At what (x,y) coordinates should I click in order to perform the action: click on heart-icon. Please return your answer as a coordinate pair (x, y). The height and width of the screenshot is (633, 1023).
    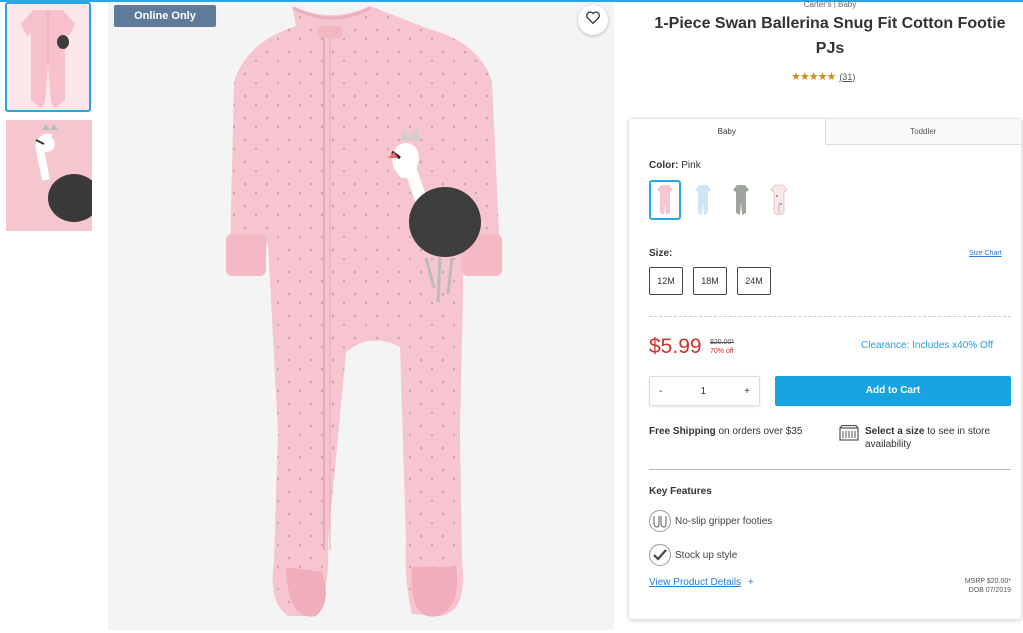
    Looking at the image, I should click on (593, 20).